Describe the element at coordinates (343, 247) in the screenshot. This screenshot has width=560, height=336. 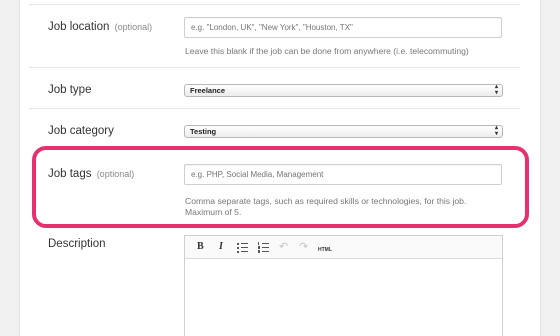
I see `editor-toolbar: B I ↶ ↷ HTML` at that location.